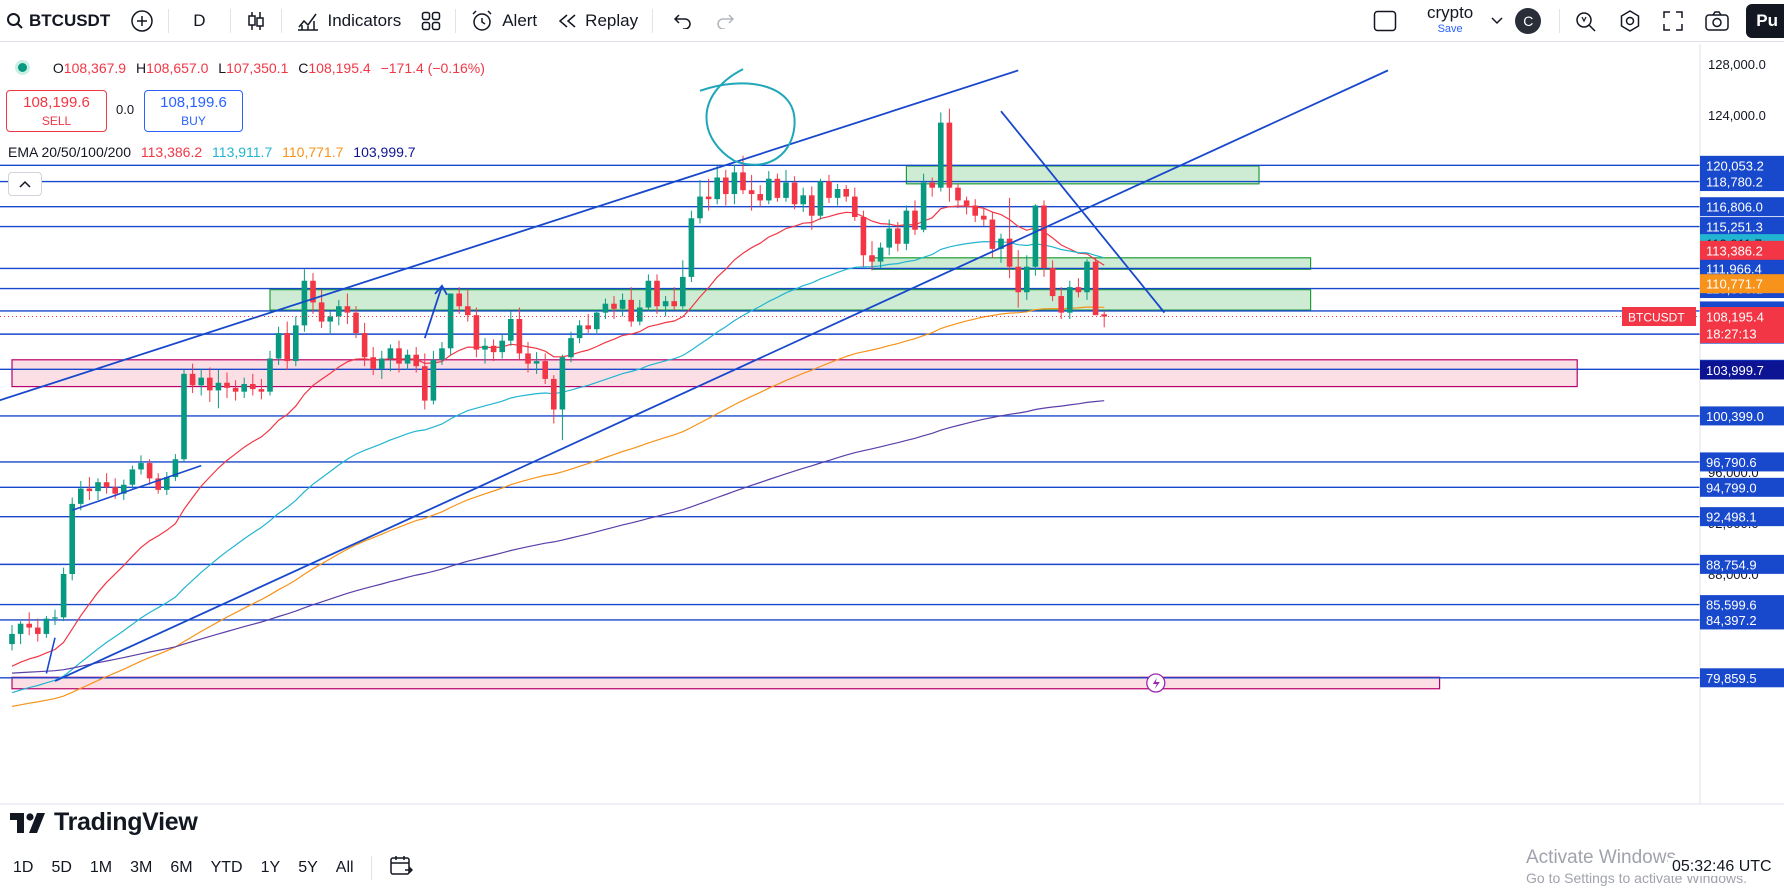  What do you see at coordinates (503, 21) in the screenshot?
I see `alert-button: Alert` at bounding box center [503, 21].